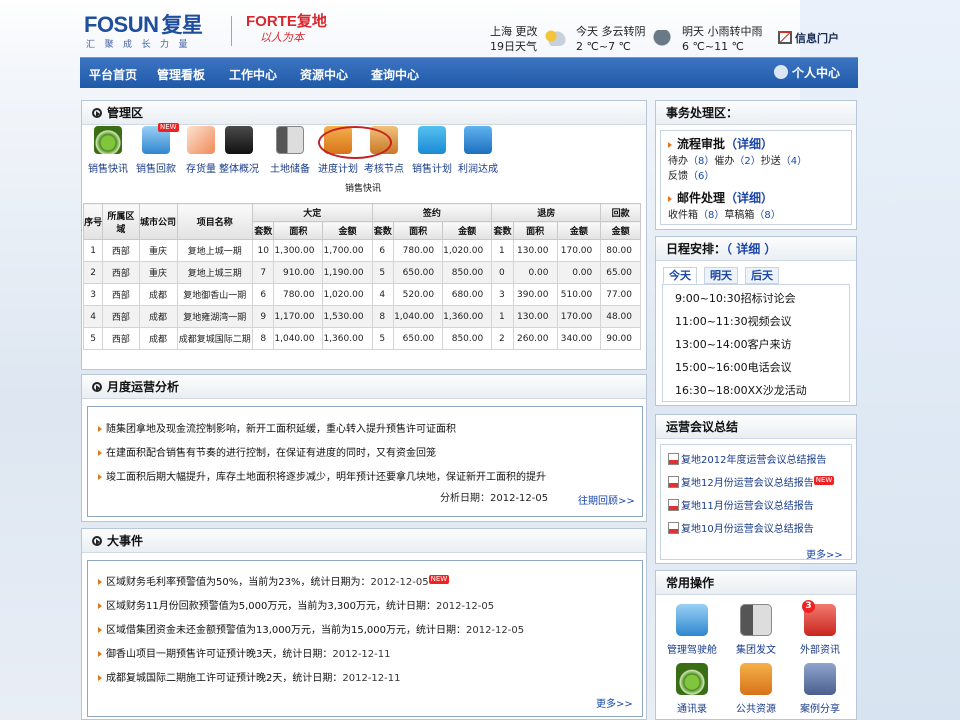 The image size is (960, 720). I want to click on schedule-item: 13:00~14:00客户来访, so click(733, 344).